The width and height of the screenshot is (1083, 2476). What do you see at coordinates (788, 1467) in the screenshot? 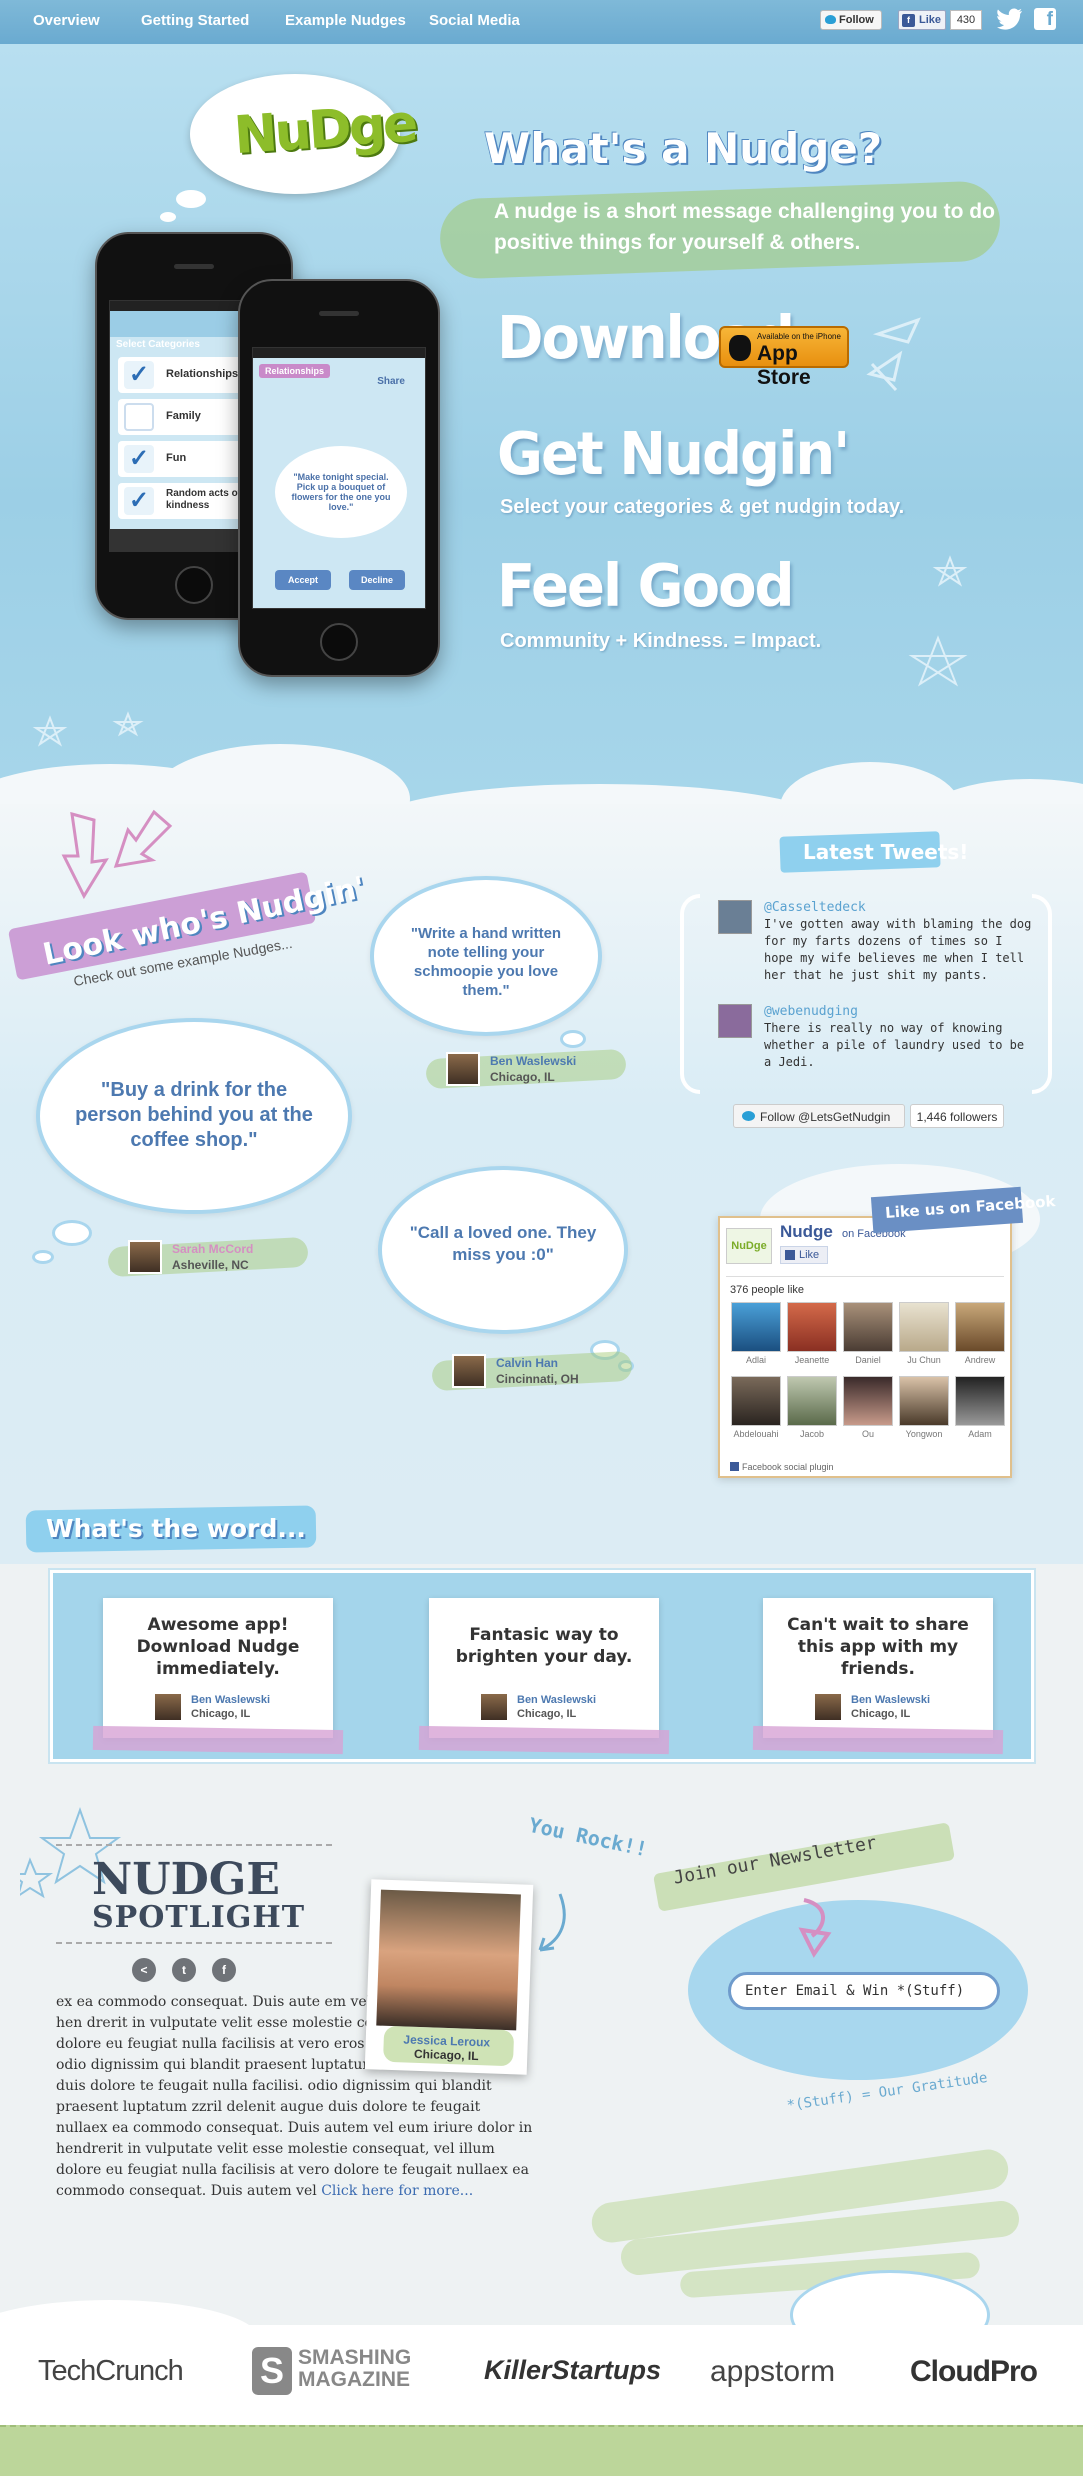
I see `plugin-label: Facebook social plugin` at bounding box center [788, 1467].